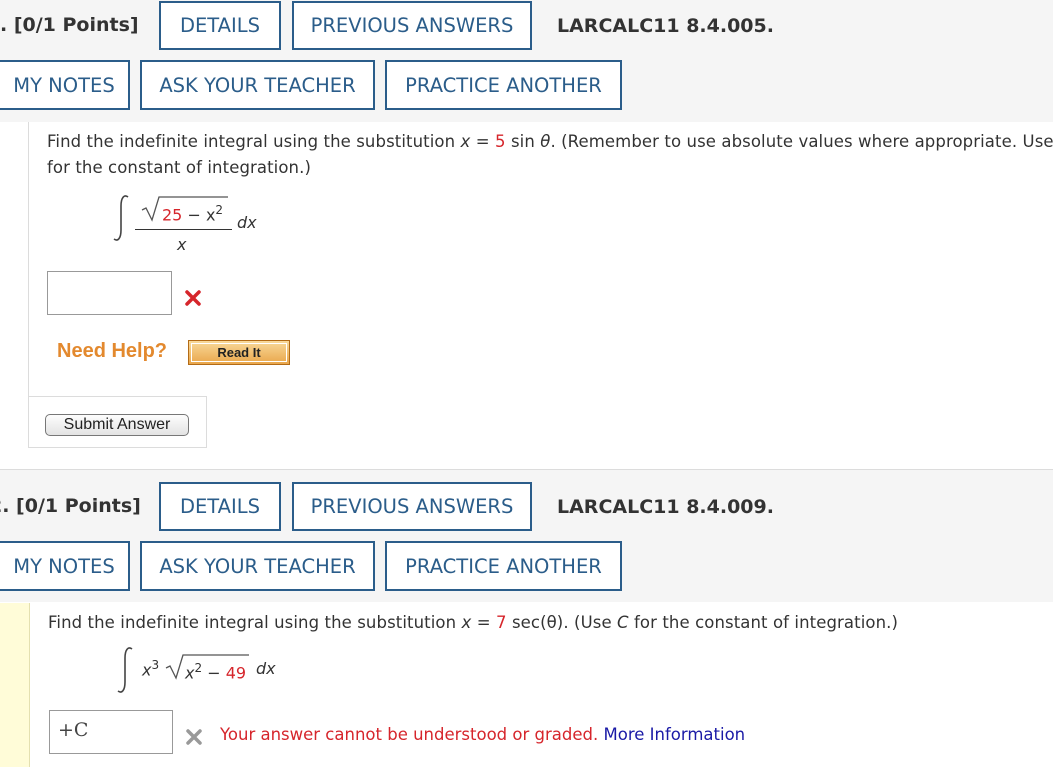  Describe the element at coordinates (112, 351) in the screenshot. I see `need-help-label: Need Help?` at that location.